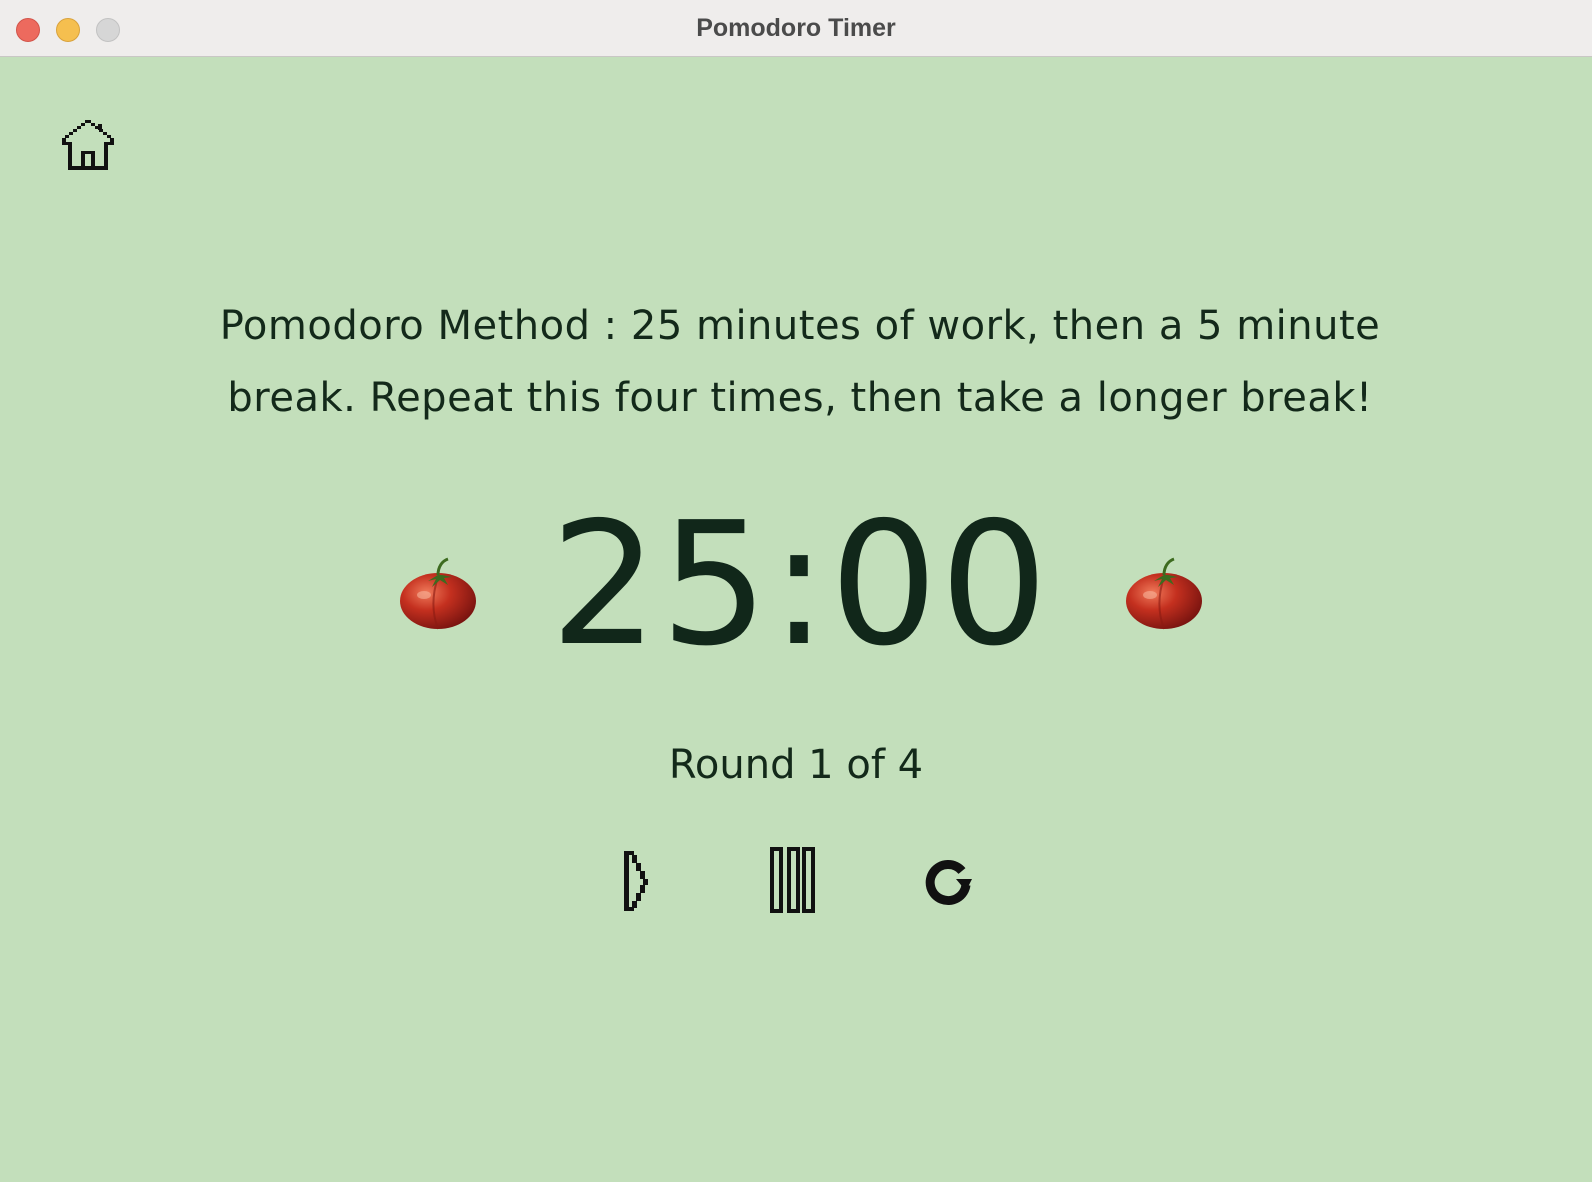 The height and width of the screenshot is (1182, 1592). I want to click on title-bar: Pomodoro Timer, so click(796, 28).